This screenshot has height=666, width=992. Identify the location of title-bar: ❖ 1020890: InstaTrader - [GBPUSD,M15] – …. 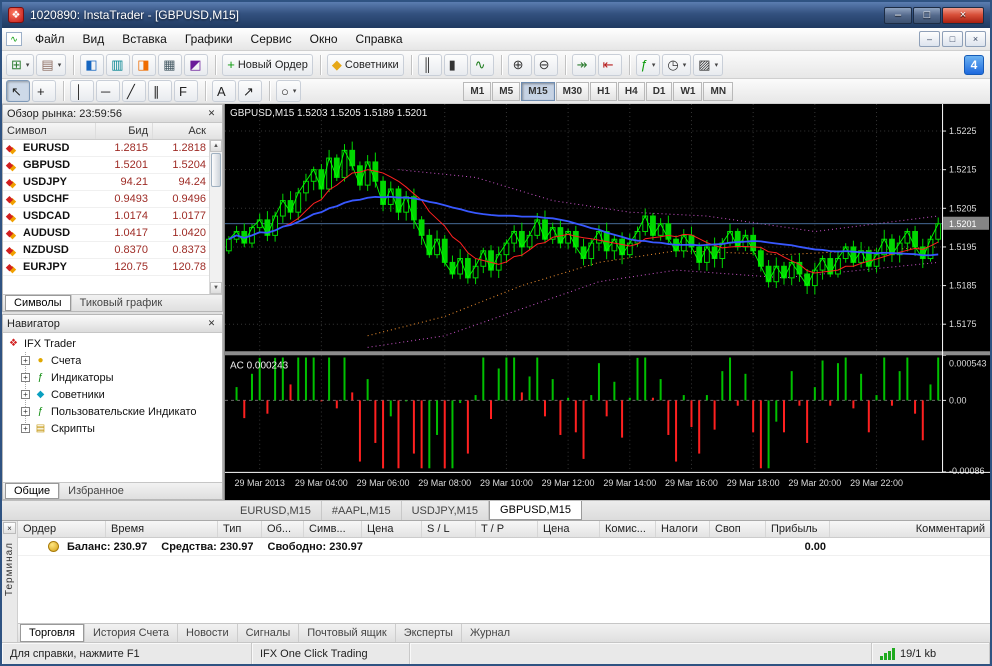
(496, 15).